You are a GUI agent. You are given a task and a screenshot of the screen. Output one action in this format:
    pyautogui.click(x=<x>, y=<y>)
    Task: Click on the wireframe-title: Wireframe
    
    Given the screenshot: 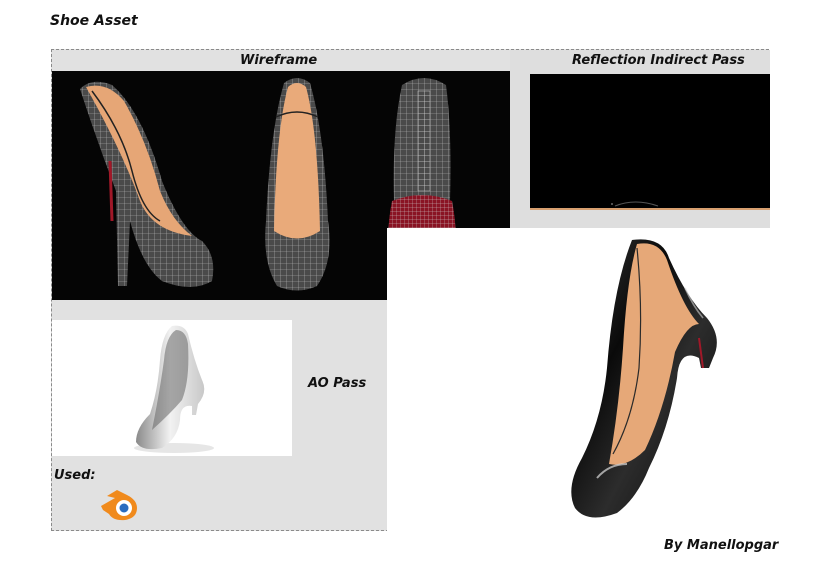 What is the action you would take?
    pyautogui.click(x=279, y=60)
    